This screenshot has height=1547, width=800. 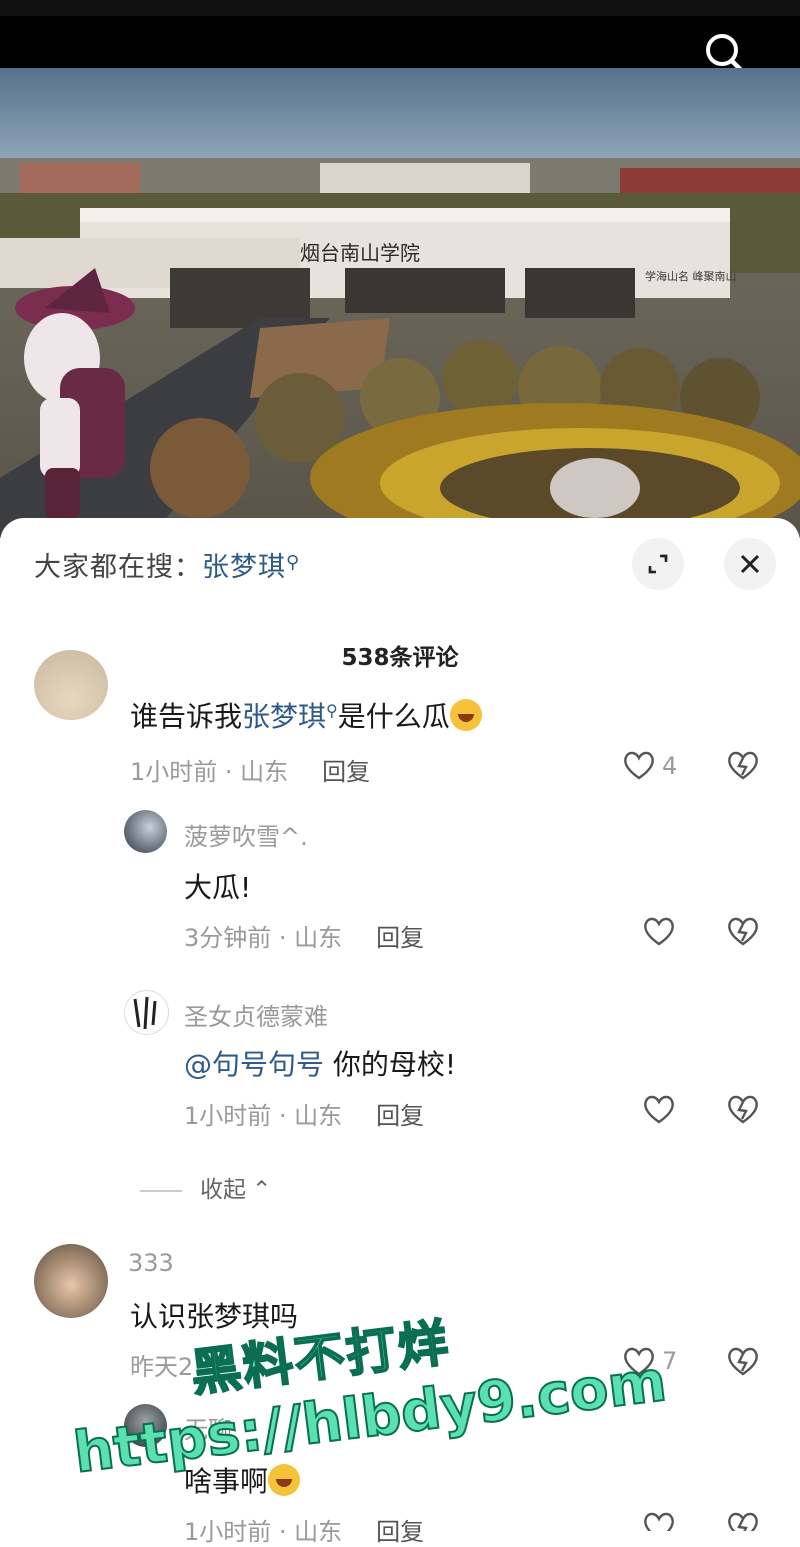 I want to click on expand-button, so click(x=658, y=564).